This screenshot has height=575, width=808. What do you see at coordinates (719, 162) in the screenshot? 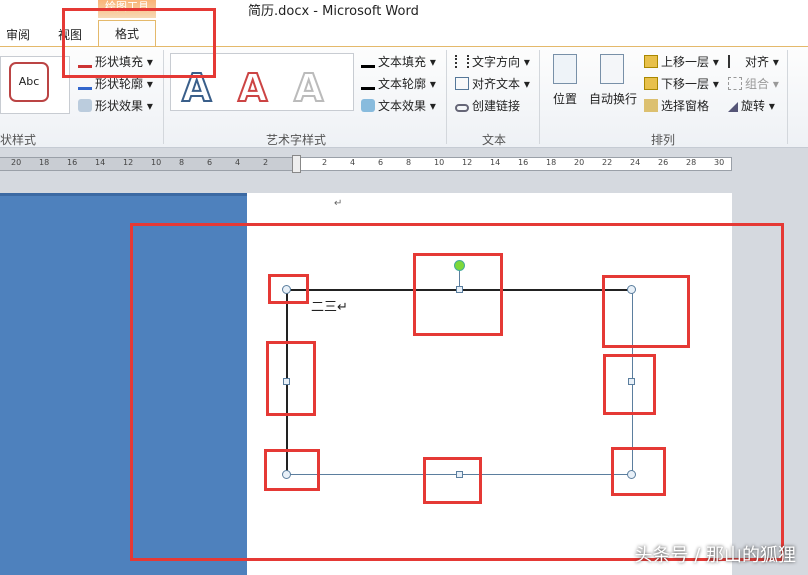
I see `ruler-tick-label: 30` at bounding box center [719, 162].